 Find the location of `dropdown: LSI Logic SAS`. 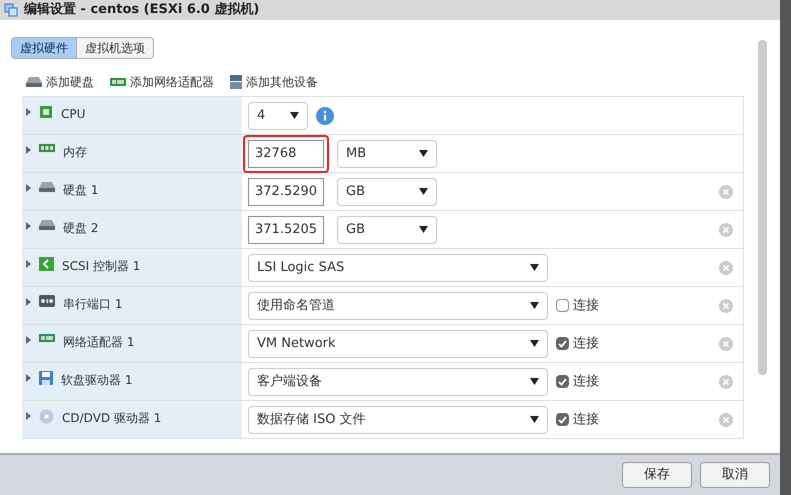

dropdown: LSI Logic SAS is located at coordinates (398, 268).